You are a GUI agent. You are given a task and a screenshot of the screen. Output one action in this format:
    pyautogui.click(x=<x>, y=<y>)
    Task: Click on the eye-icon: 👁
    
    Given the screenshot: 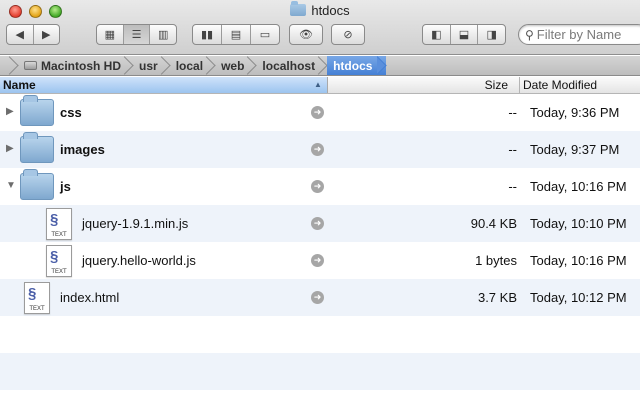 What is the action you would take?
    pyautogui.click(x=306, y=35)
    